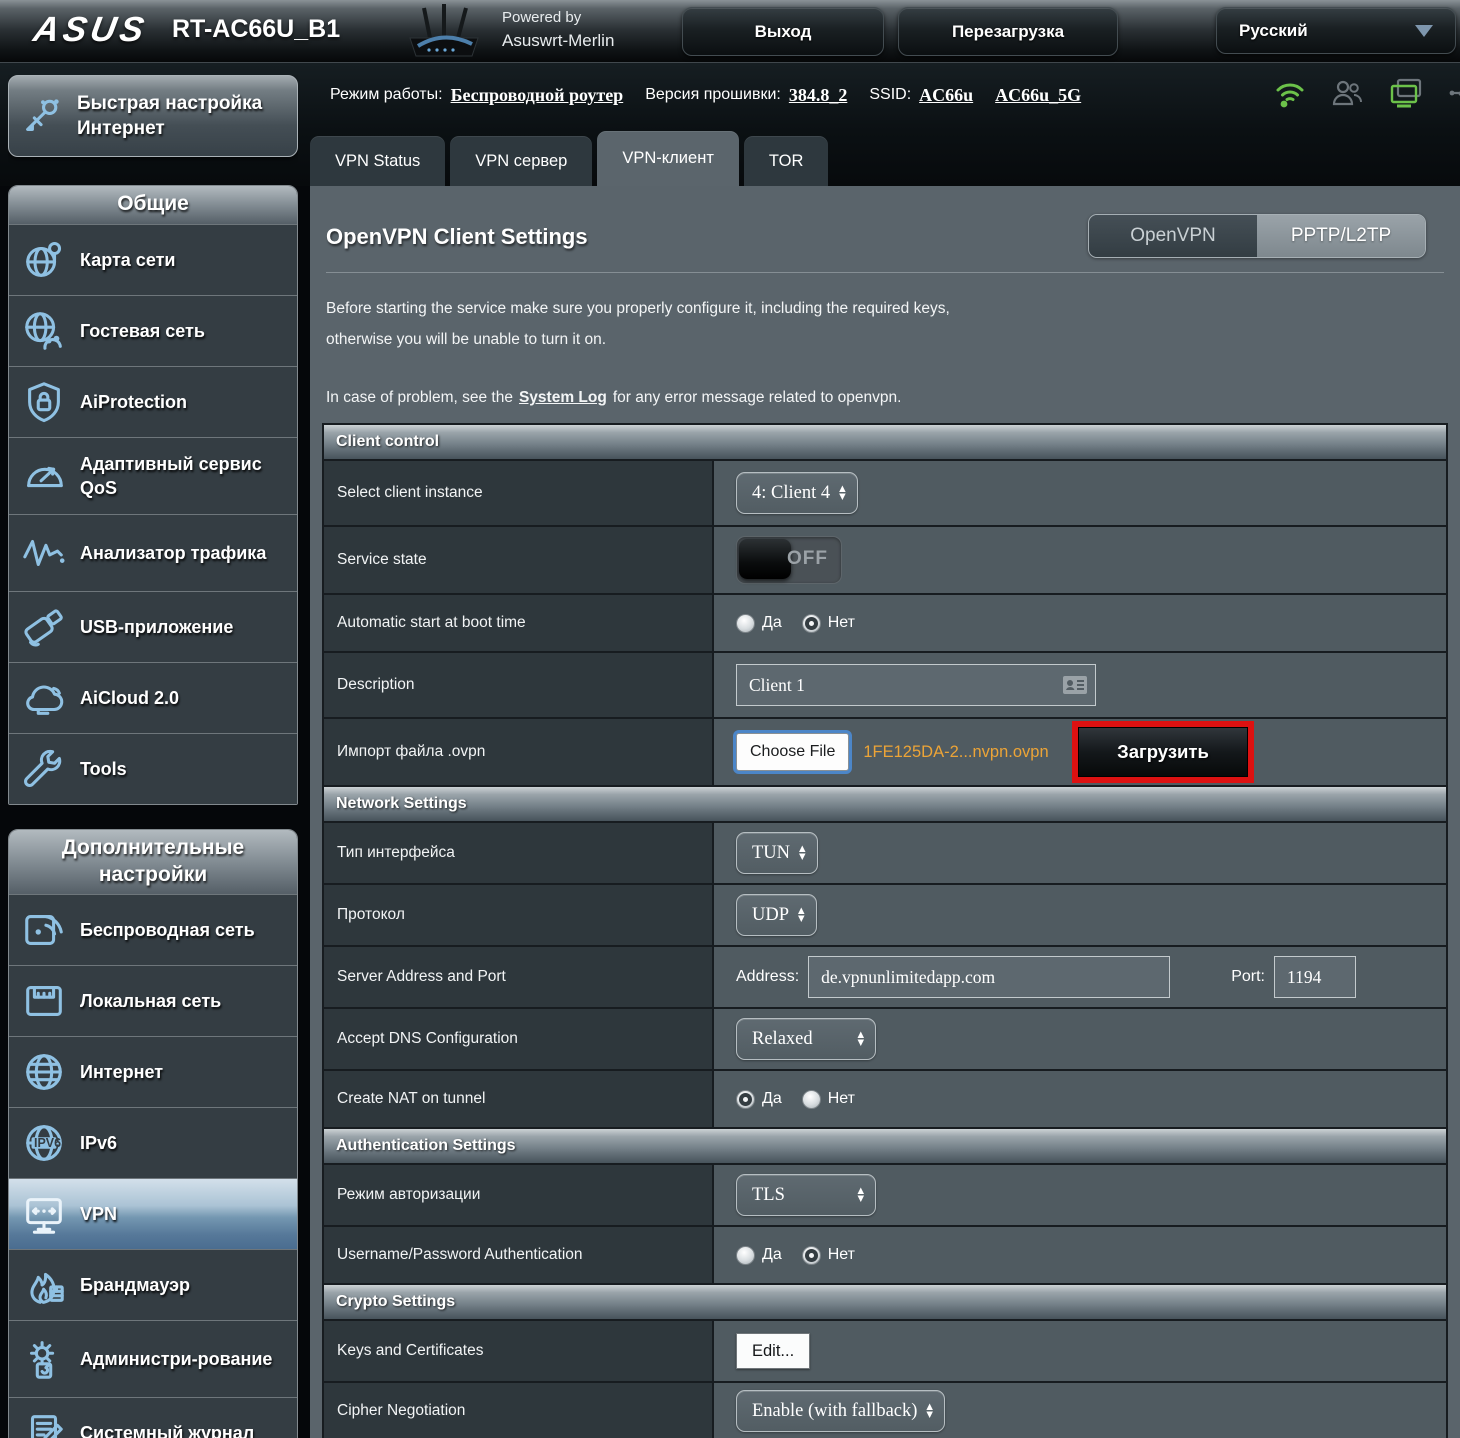  I want to click on firmware-version-link: 384.8_2, so click(818, 95).